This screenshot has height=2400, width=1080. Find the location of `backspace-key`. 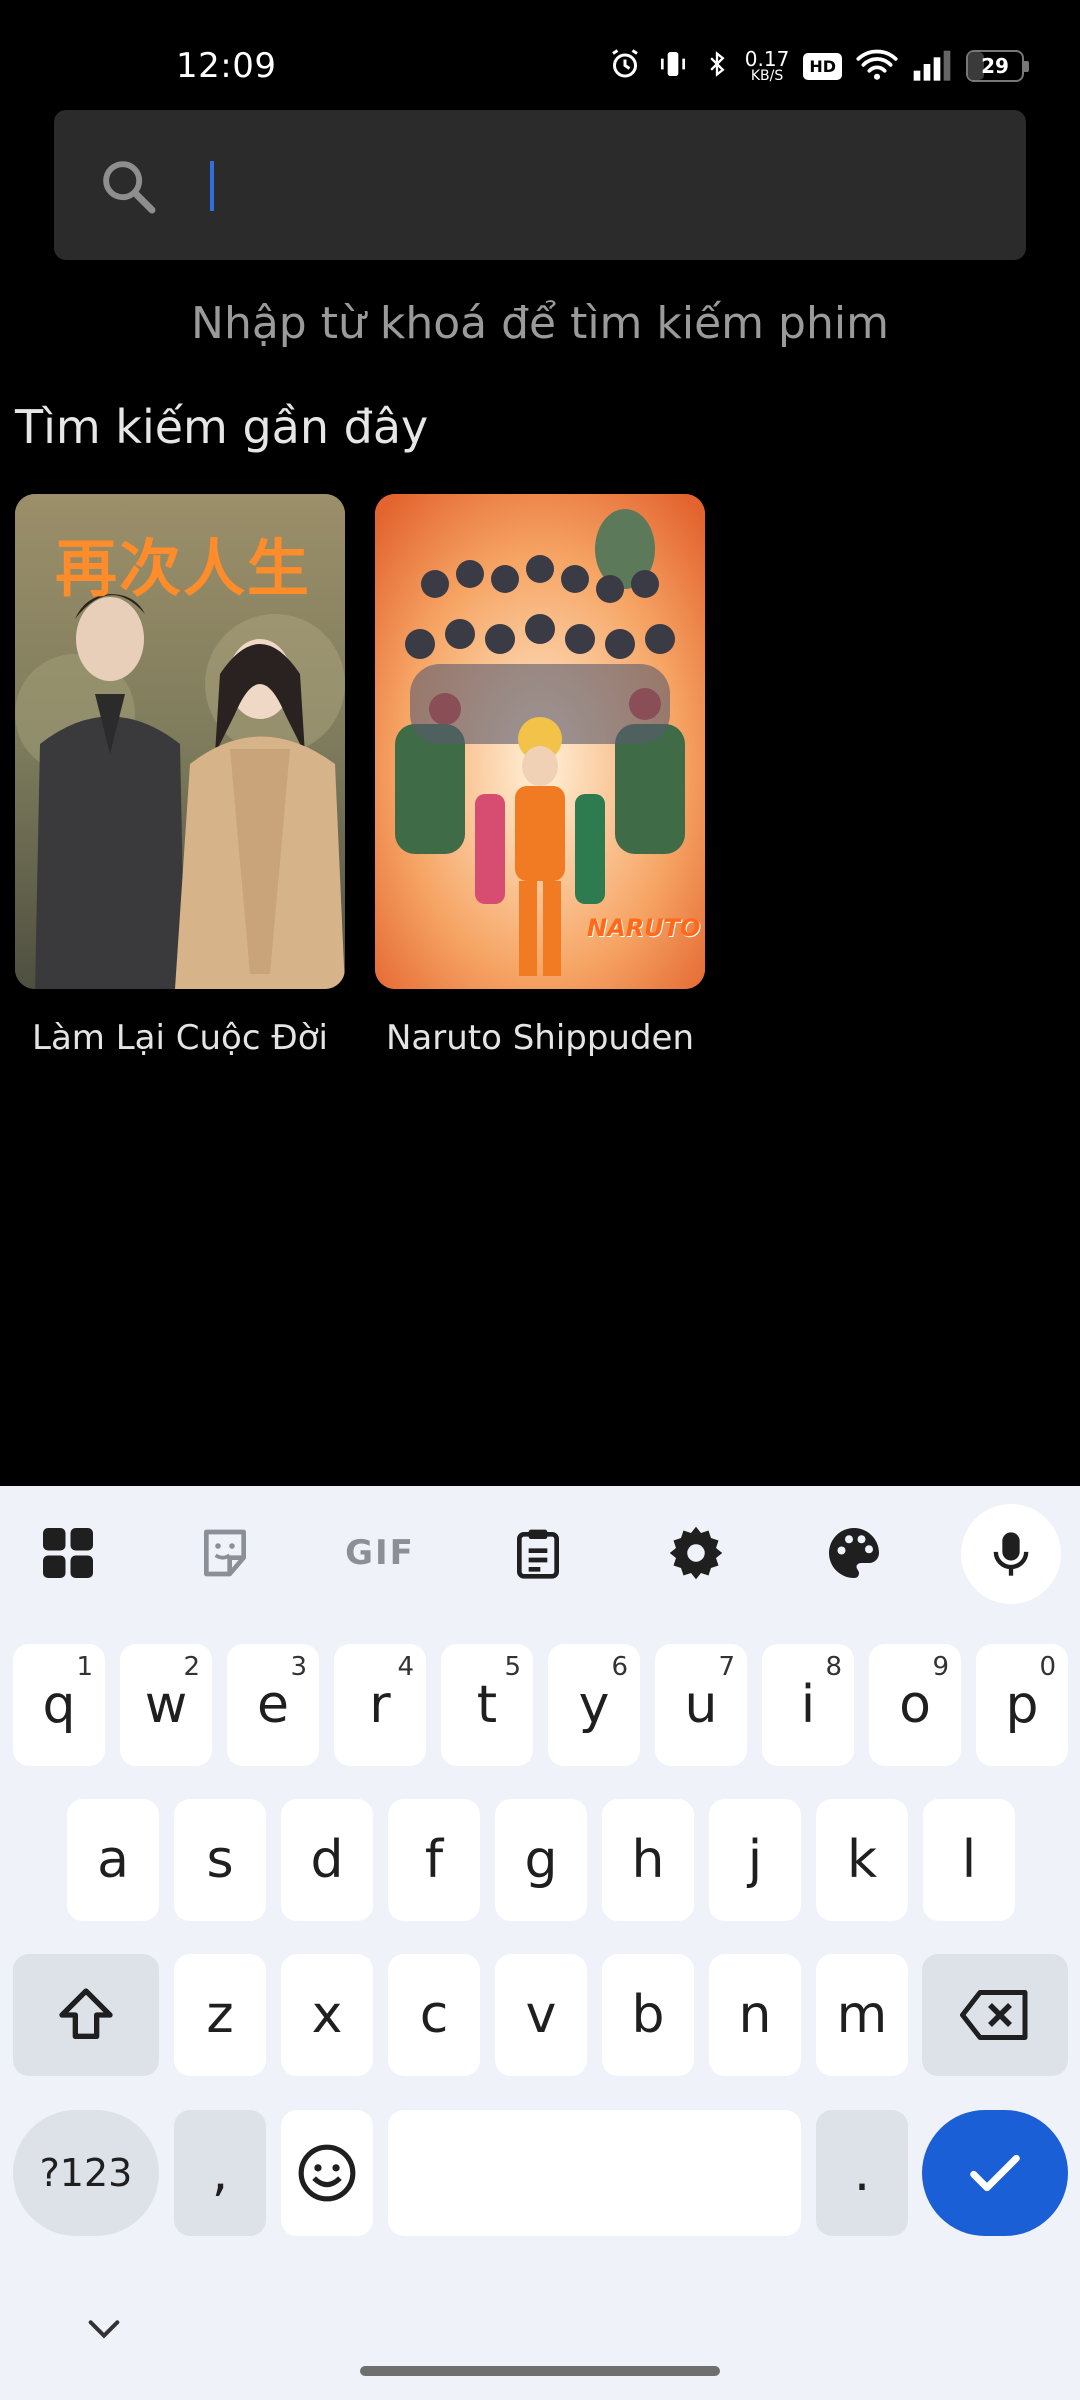

backspace-key is located at coordinates (995, 2015).